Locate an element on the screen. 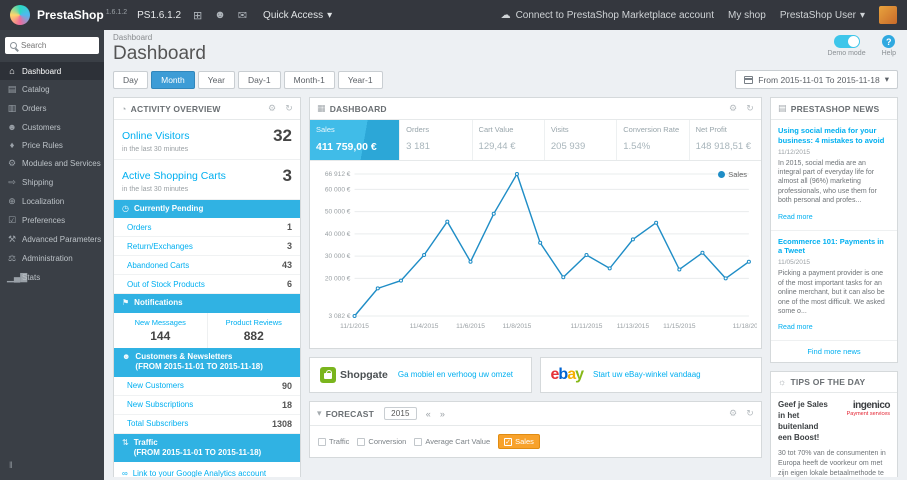  ebay-promo: ebay Start uw eBay-winkel vandaag is located at coordinates (650, 375).